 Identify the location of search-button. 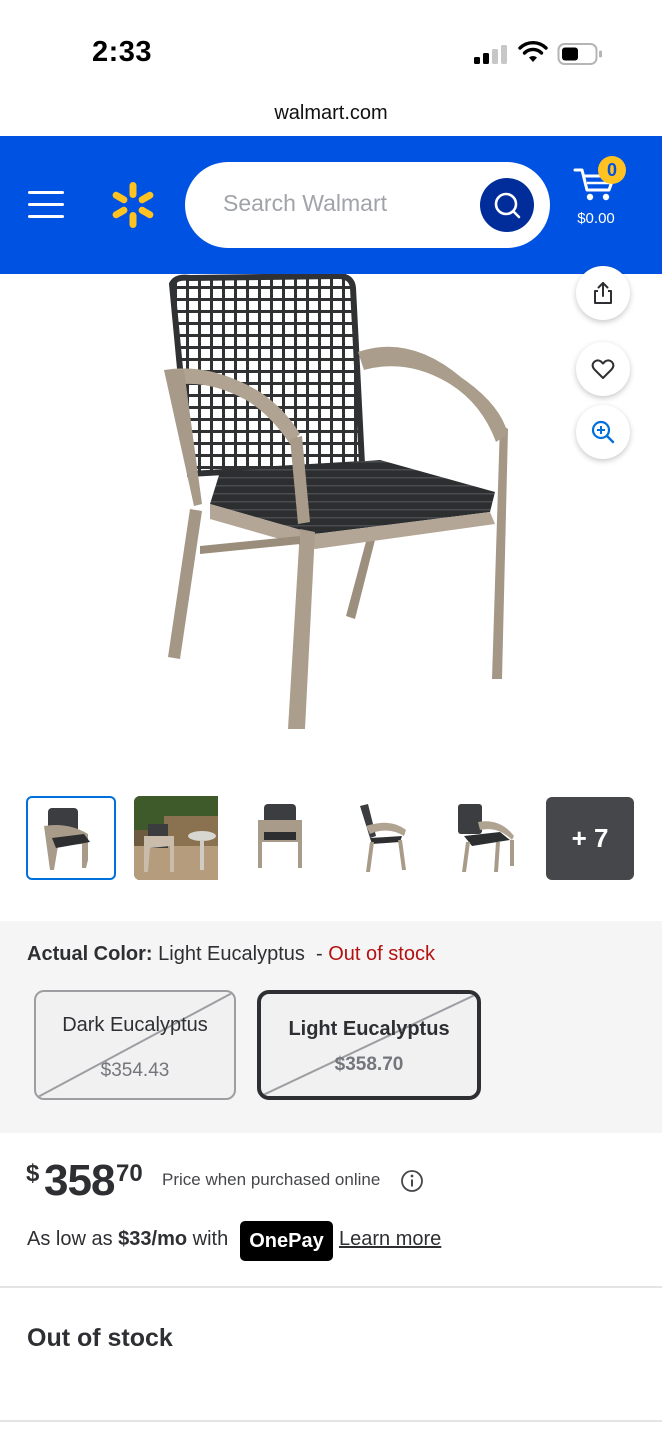
(507, 205).